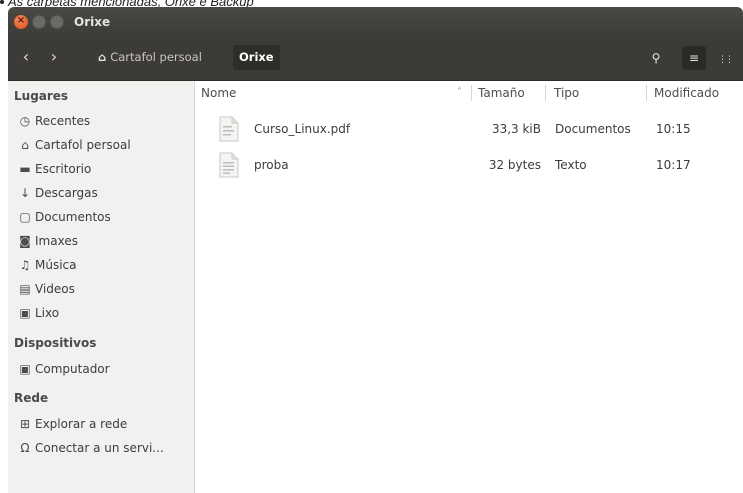 The height and width of the screenshot is (493, 743). I want to click on sidebar-heading-devices: Dispositivos, so click(55, 343).